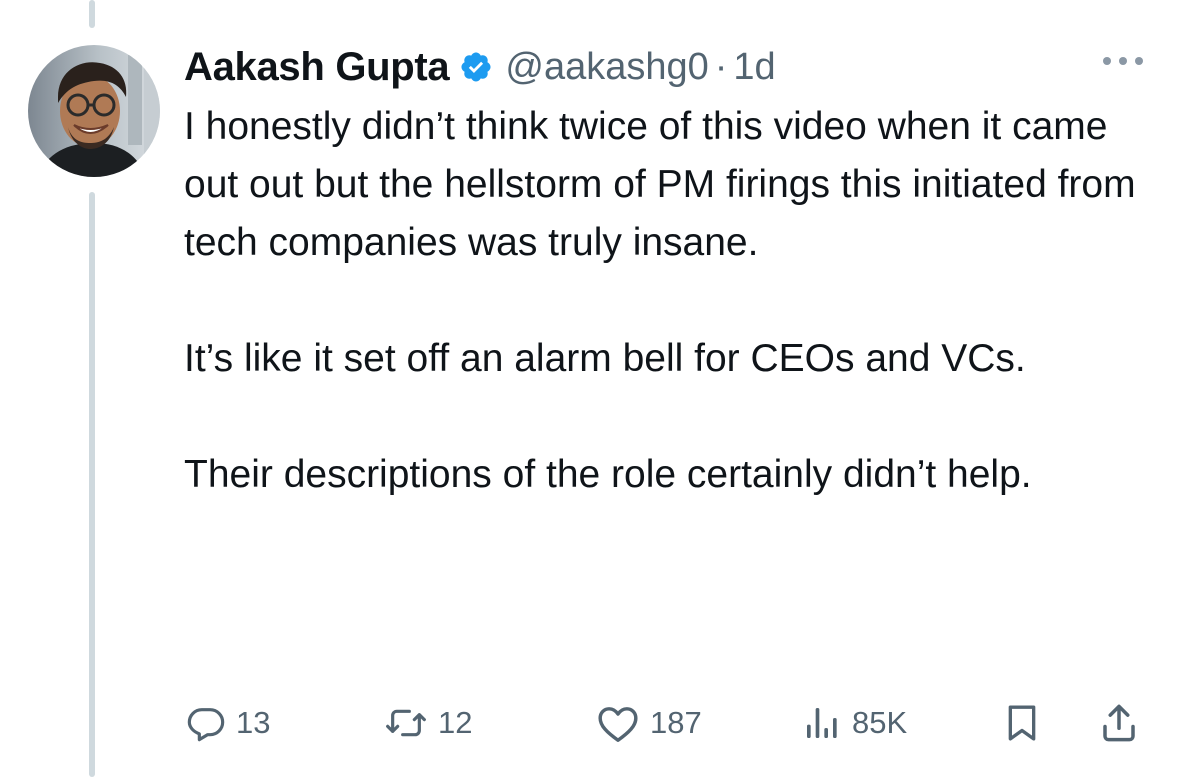 The image size is (1179, 777). I want to click on like-button: 187, so click(649, 723).